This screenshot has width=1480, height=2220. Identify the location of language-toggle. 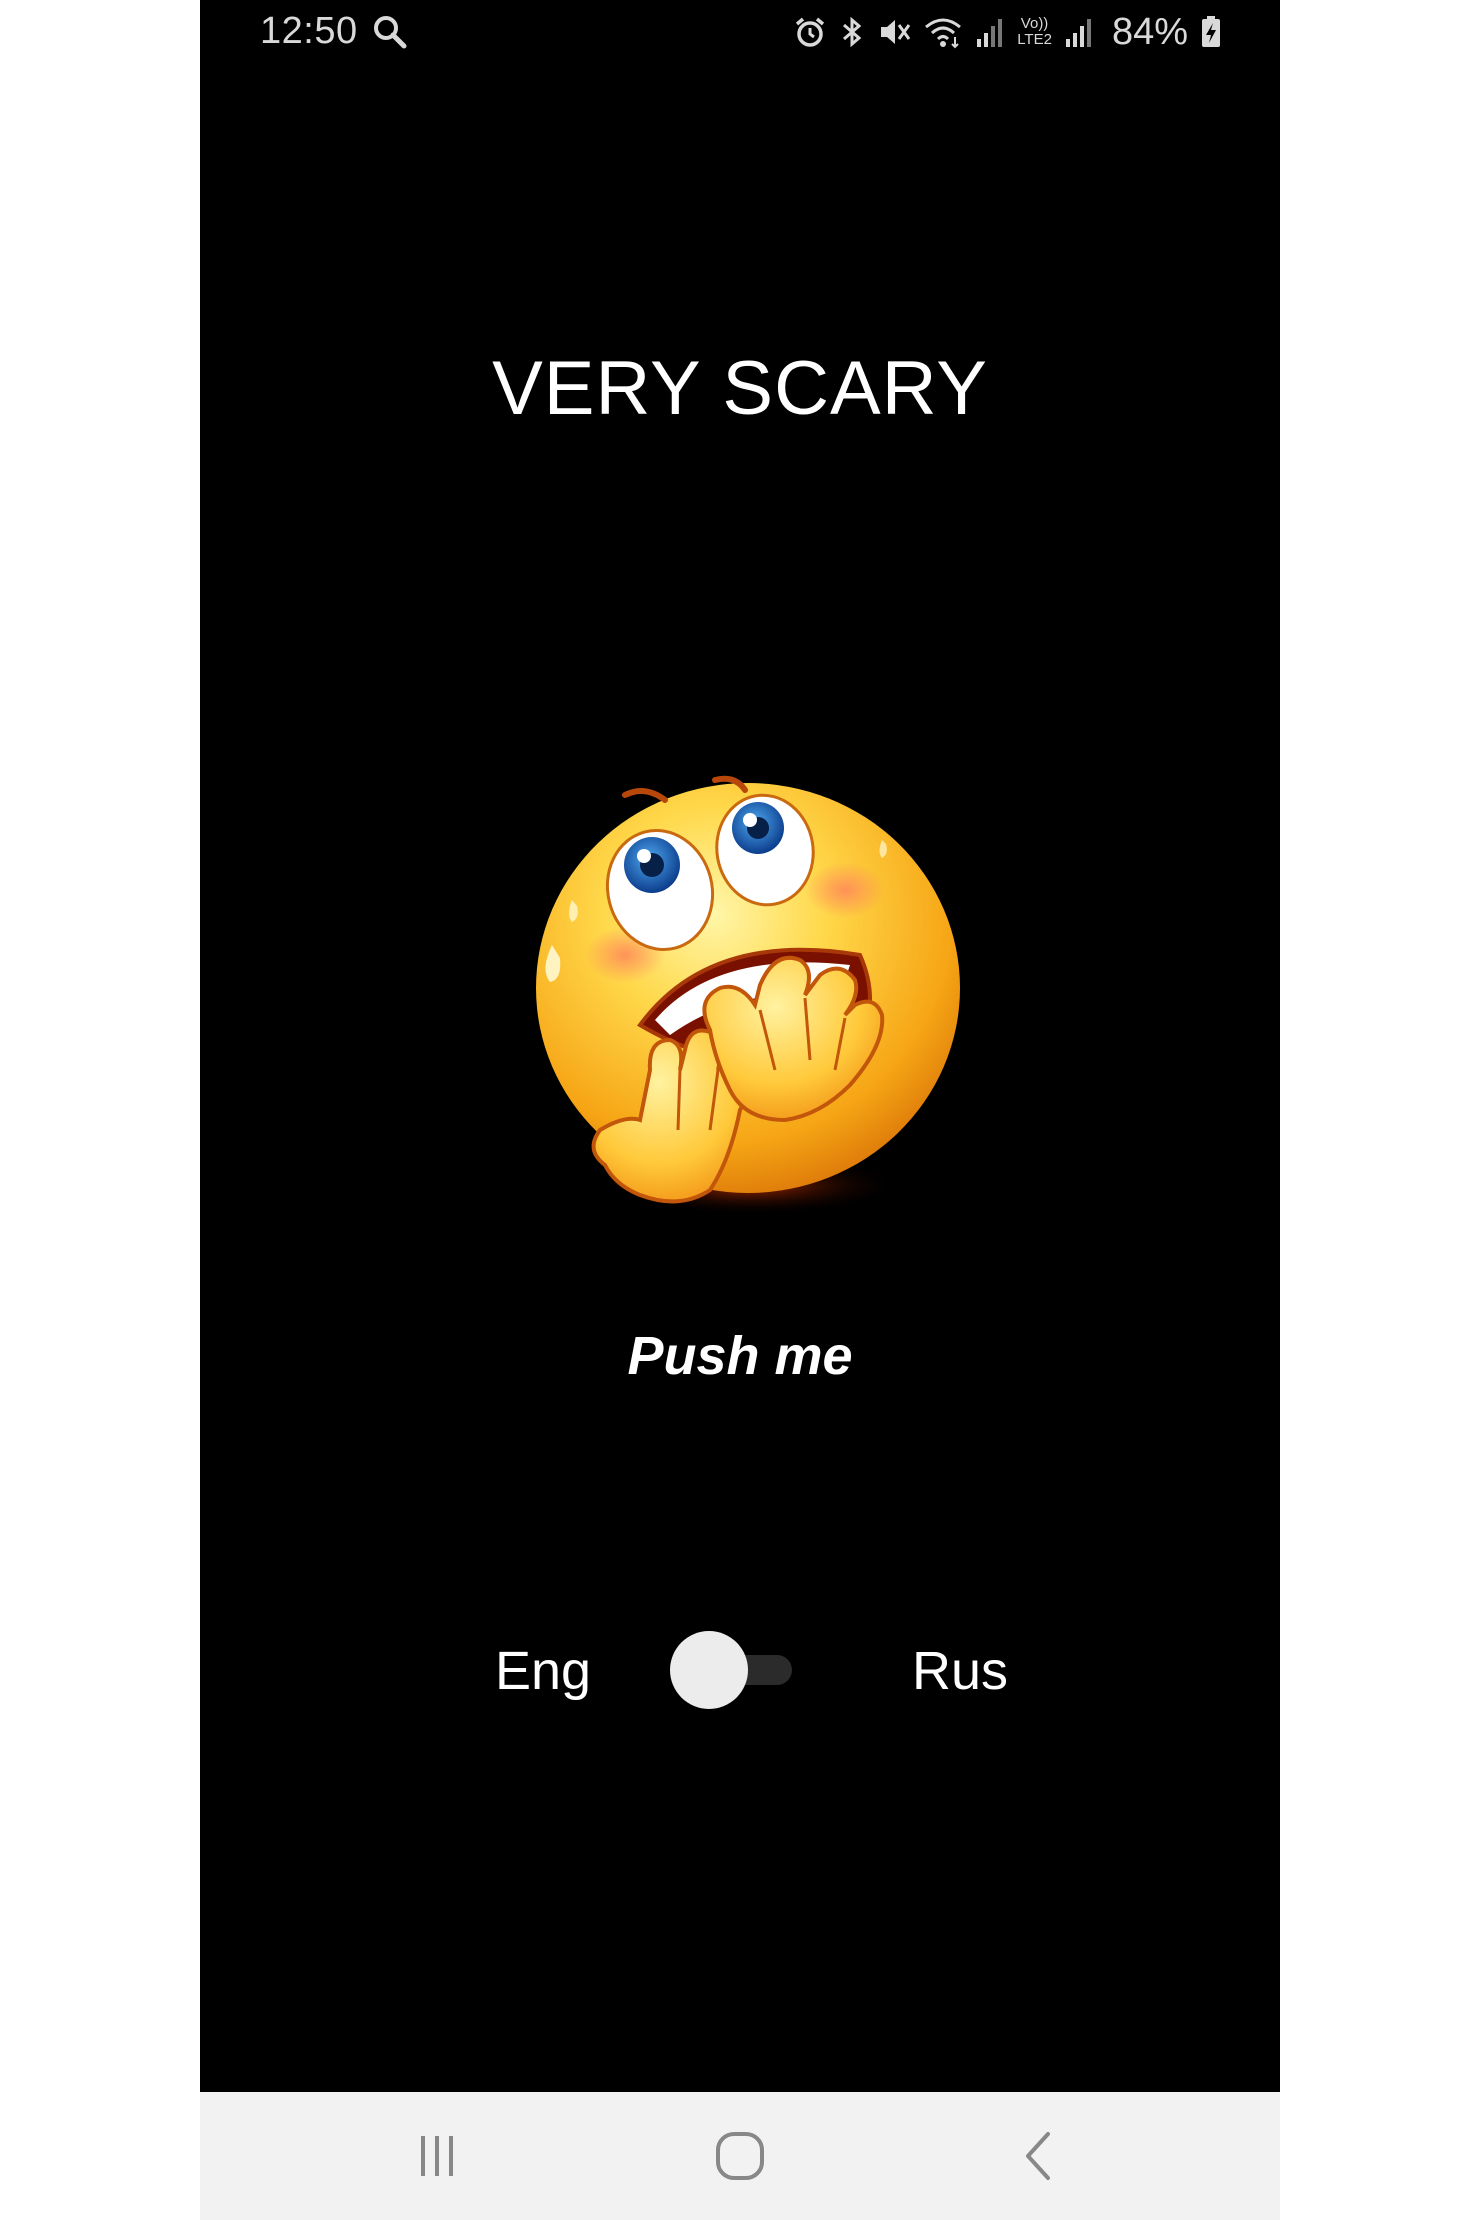
(732, 1670).